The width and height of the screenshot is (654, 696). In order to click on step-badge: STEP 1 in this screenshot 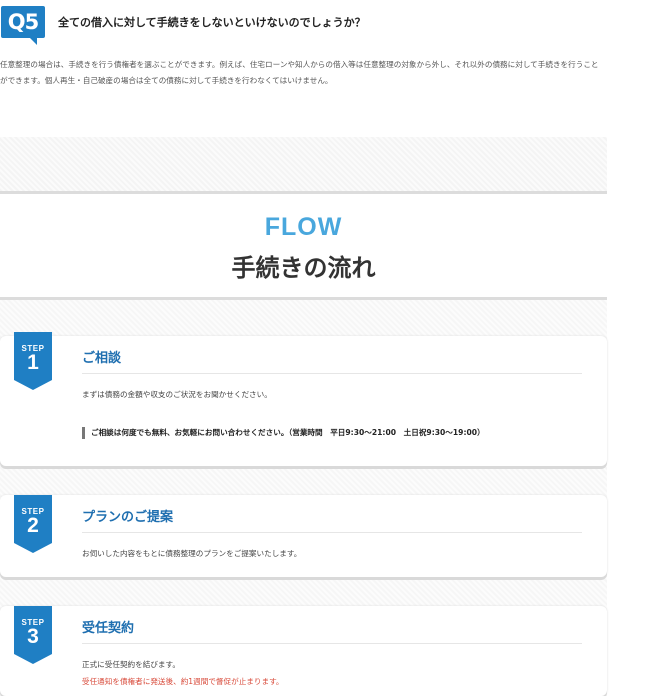, I will do `click(33, 361)`.